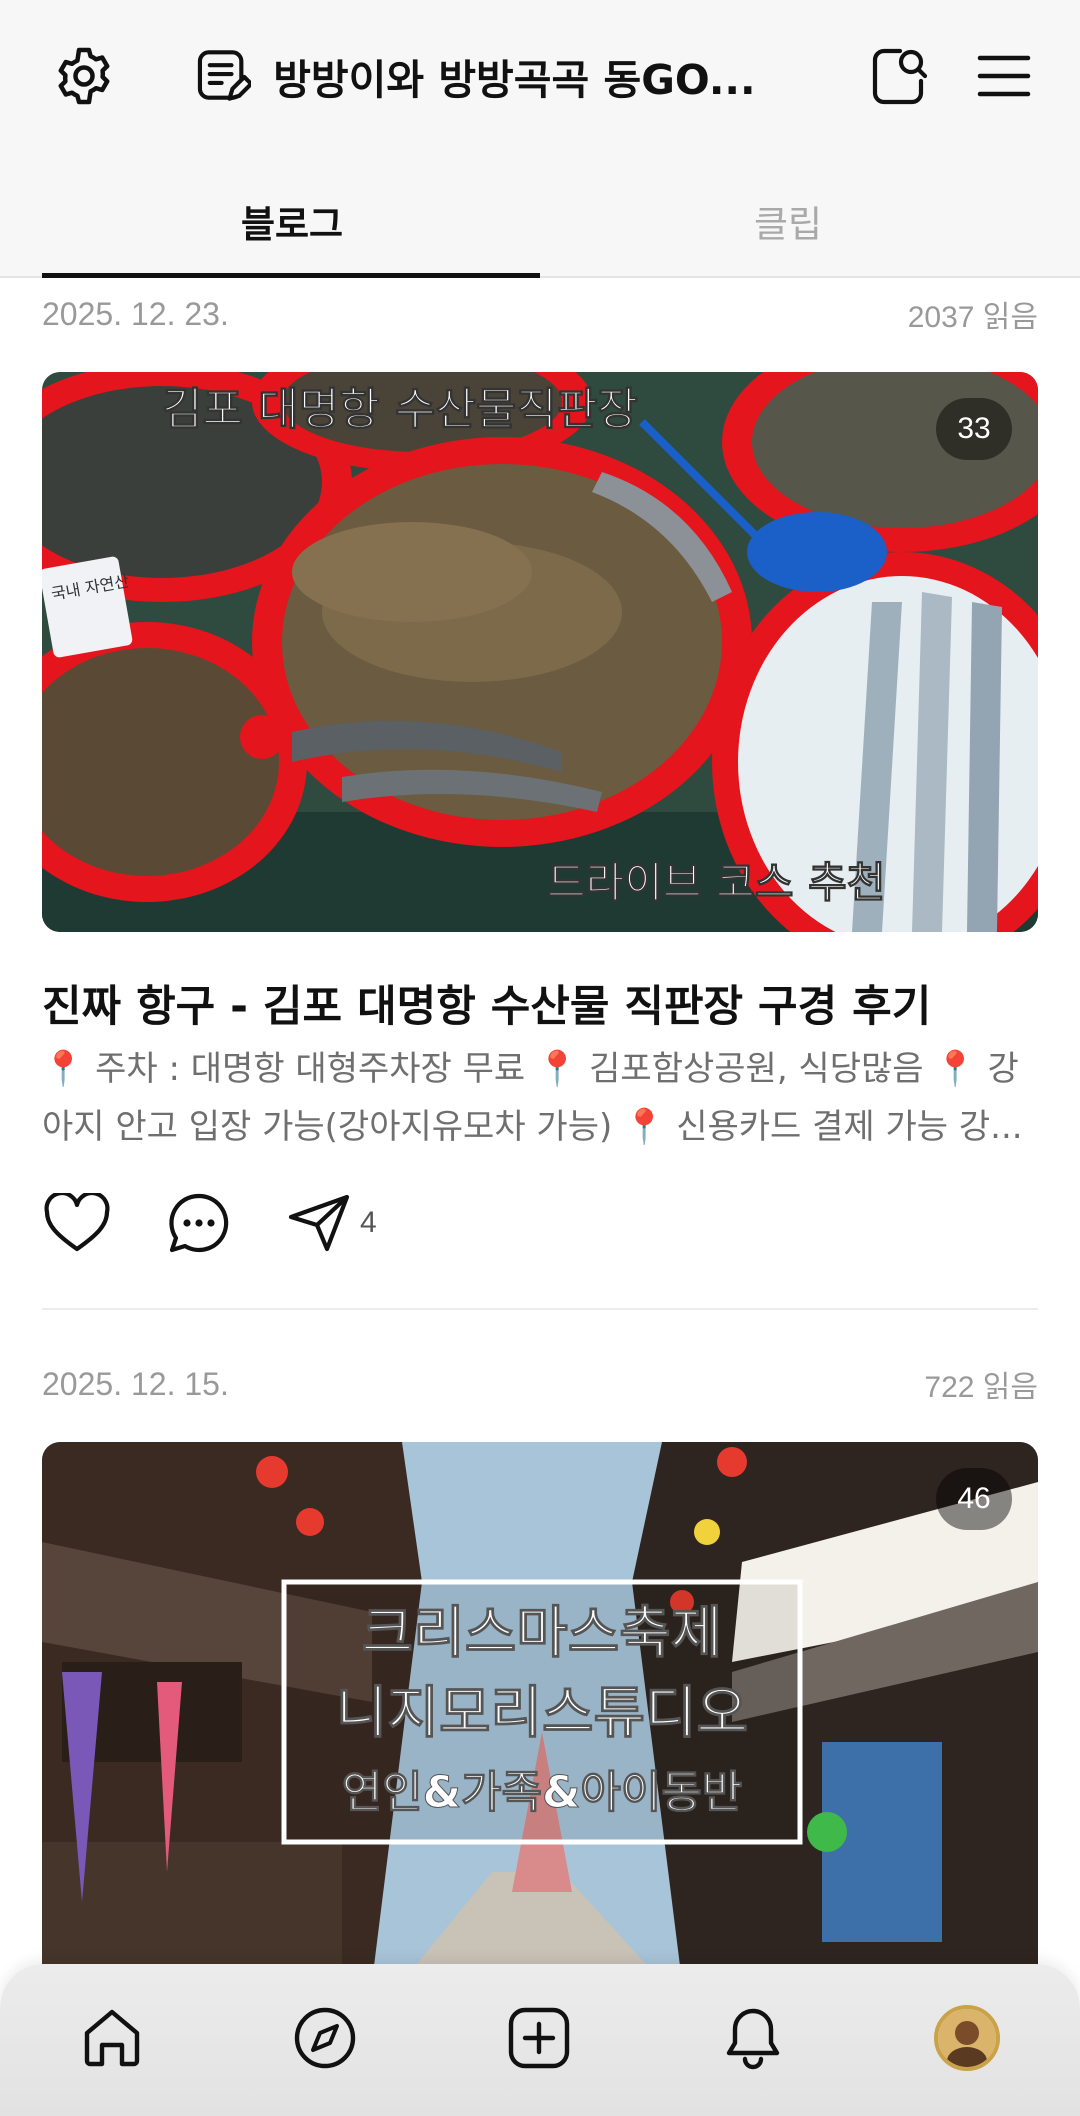 This screenshot has height=2116, width=1080. I want to click on menu-button, so click(1004, 76).